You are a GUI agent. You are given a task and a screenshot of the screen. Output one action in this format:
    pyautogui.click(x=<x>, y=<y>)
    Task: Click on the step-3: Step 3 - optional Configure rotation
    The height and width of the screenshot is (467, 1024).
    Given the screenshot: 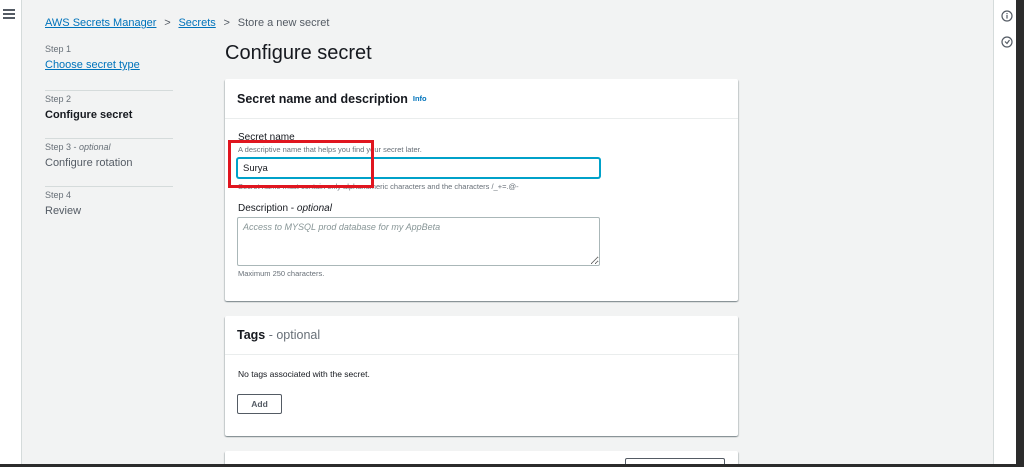 What is the action you would take?
    pyautogui.click(x=109, y=163)
    